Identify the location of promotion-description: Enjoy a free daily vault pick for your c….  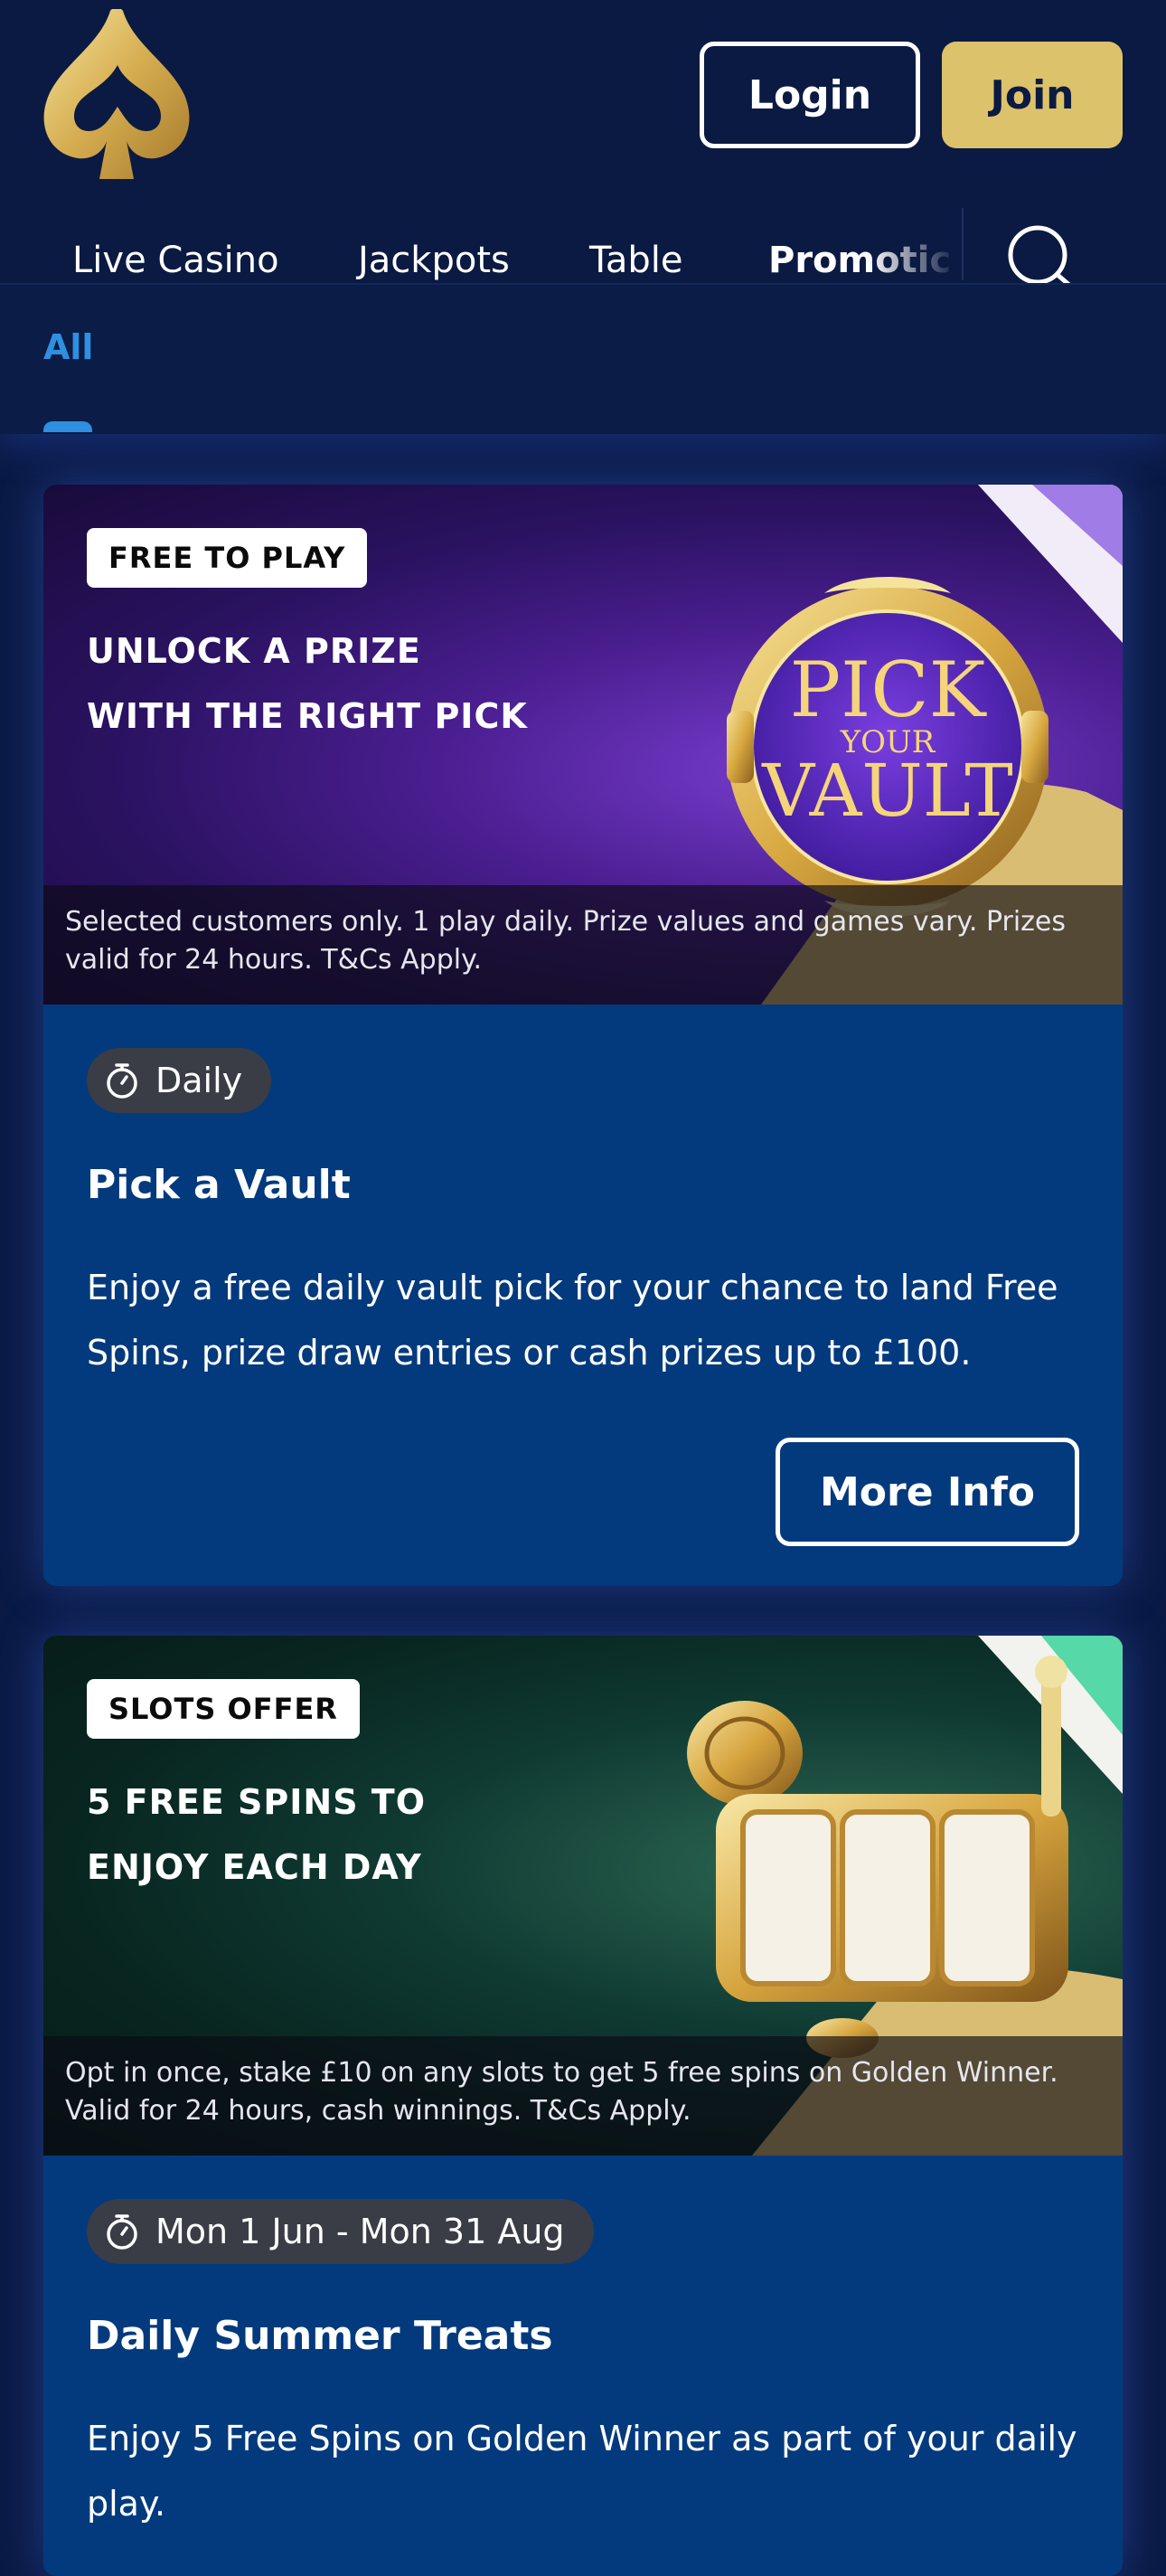
(573, 1320).